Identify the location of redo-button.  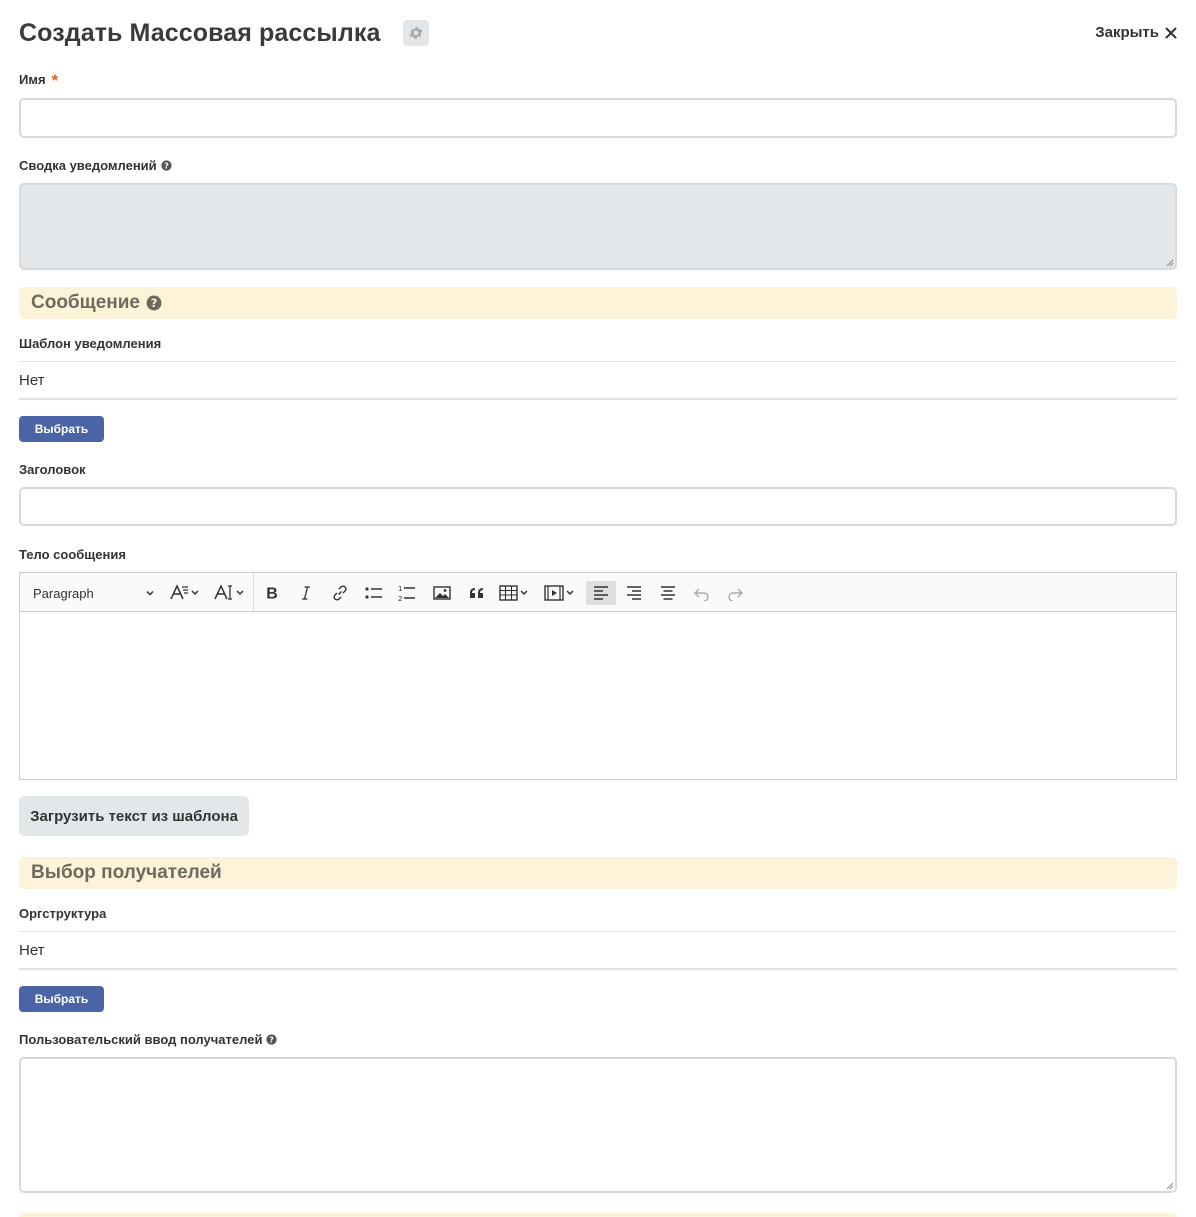
(735, 593).